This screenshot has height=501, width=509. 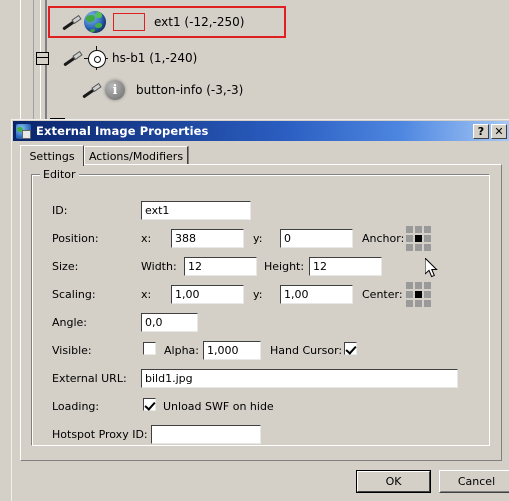 I want to click on tree-row-hsb1: hs-b1 (1,-240), so click(x=116, y=58).